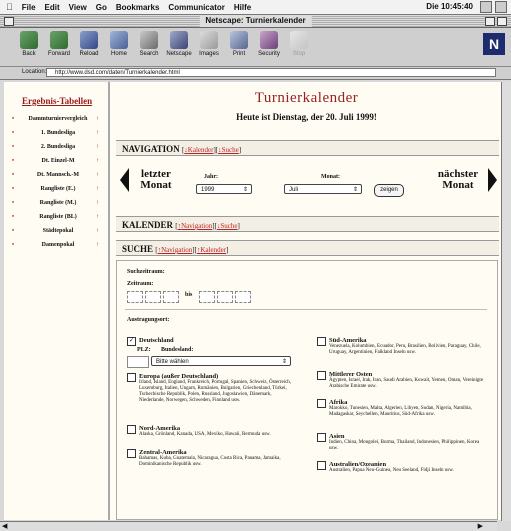 The width and height of the screenshot is (511, 531). What do you see at coordinates (225, 297) in the screenshot?
I see `to-month-field` at bounding box center [225, 297].